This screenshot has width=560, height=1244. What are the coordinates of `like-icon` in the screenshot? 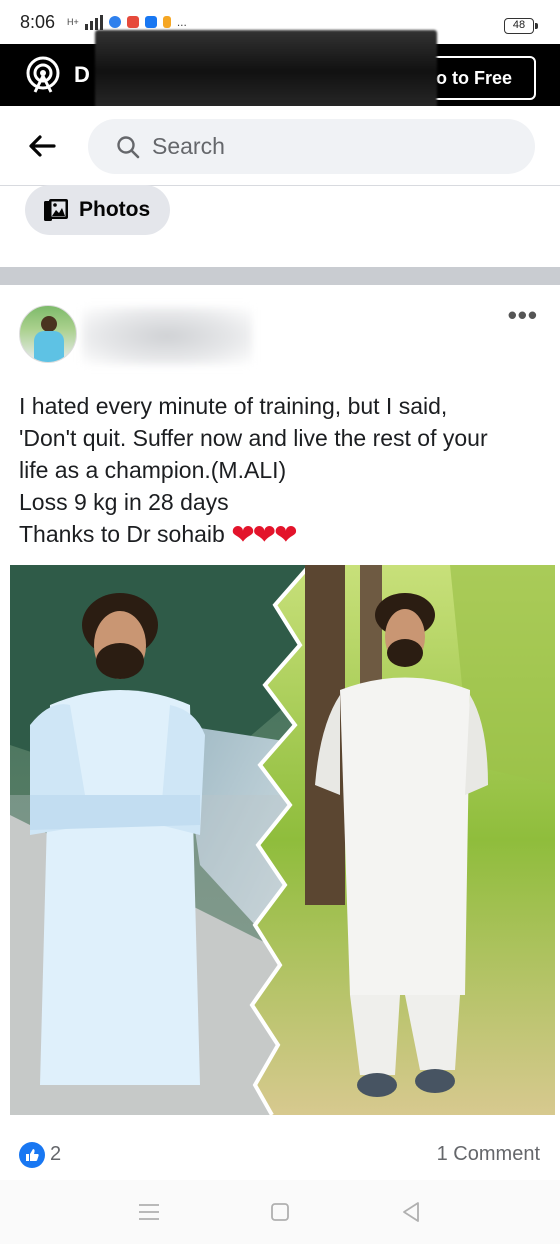 It's located at (32, 1155).